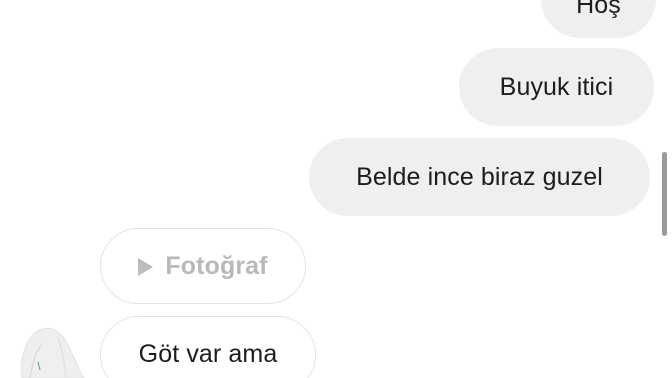 Image resolution: width=672 pixels, height=378 pixels. I want to click on photo-message: Fotoğraf, so click(203, 266).